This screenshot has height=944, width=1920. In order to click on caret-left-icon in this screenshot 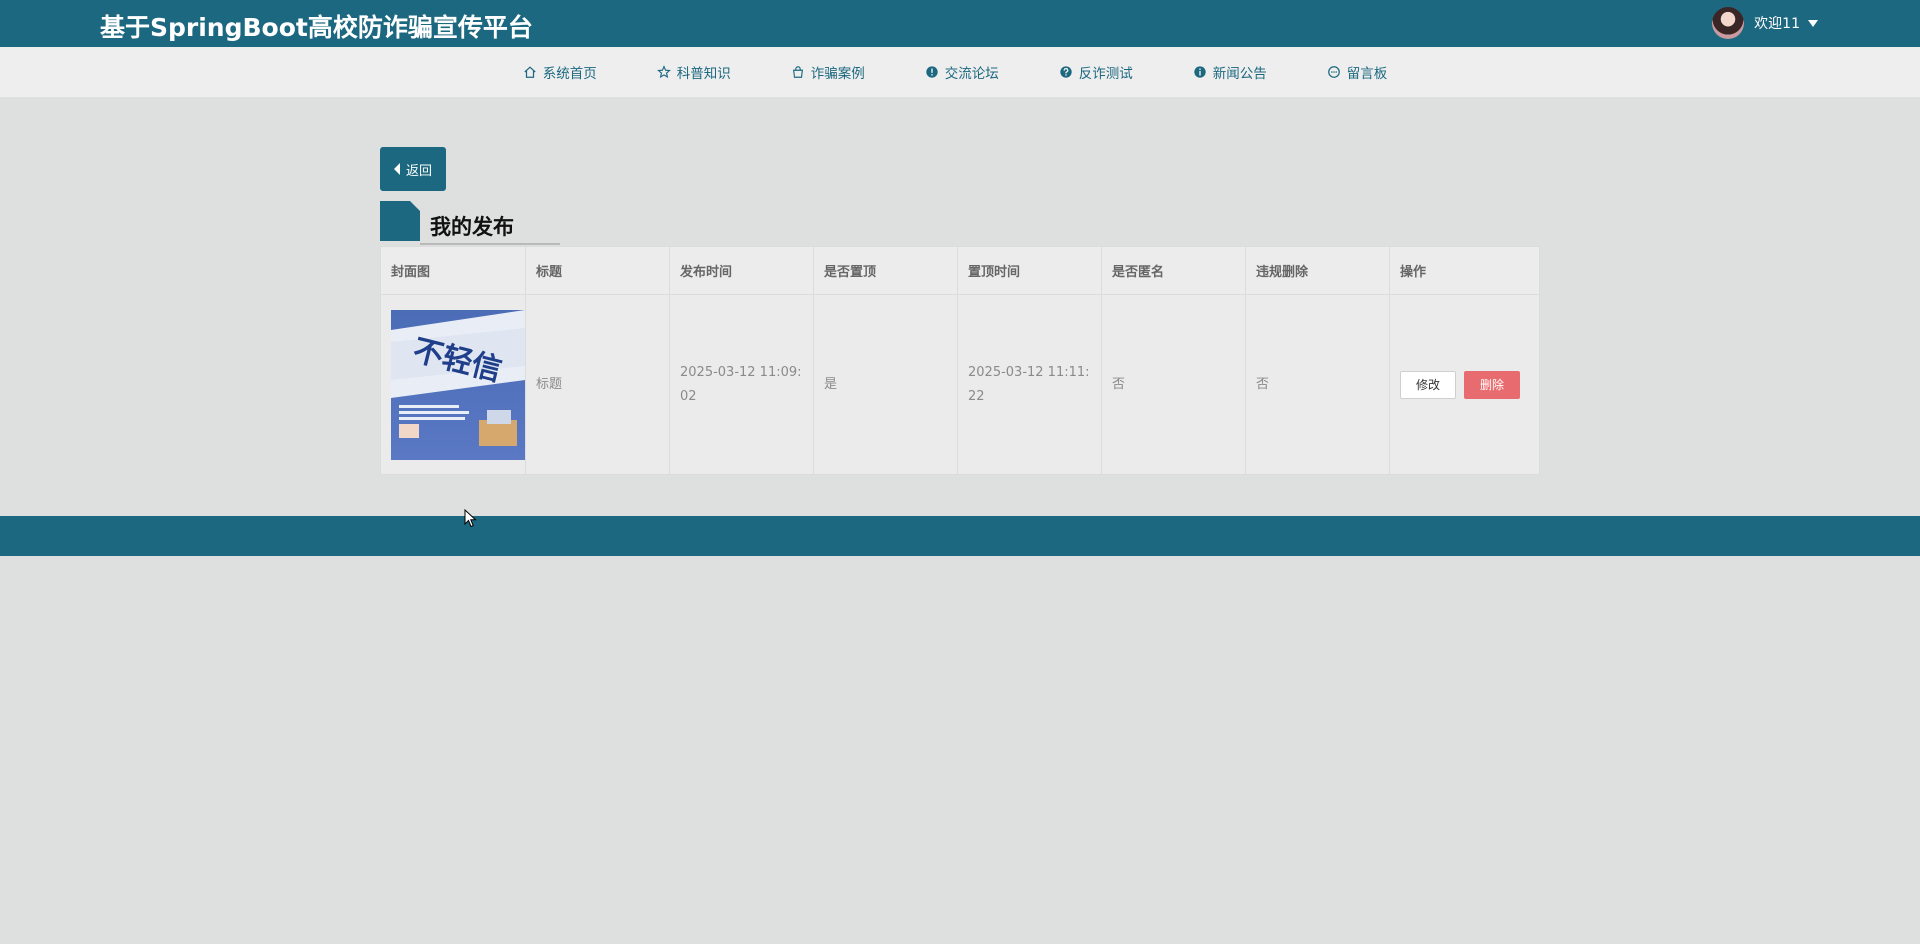, I will do `click(396, 169)`.